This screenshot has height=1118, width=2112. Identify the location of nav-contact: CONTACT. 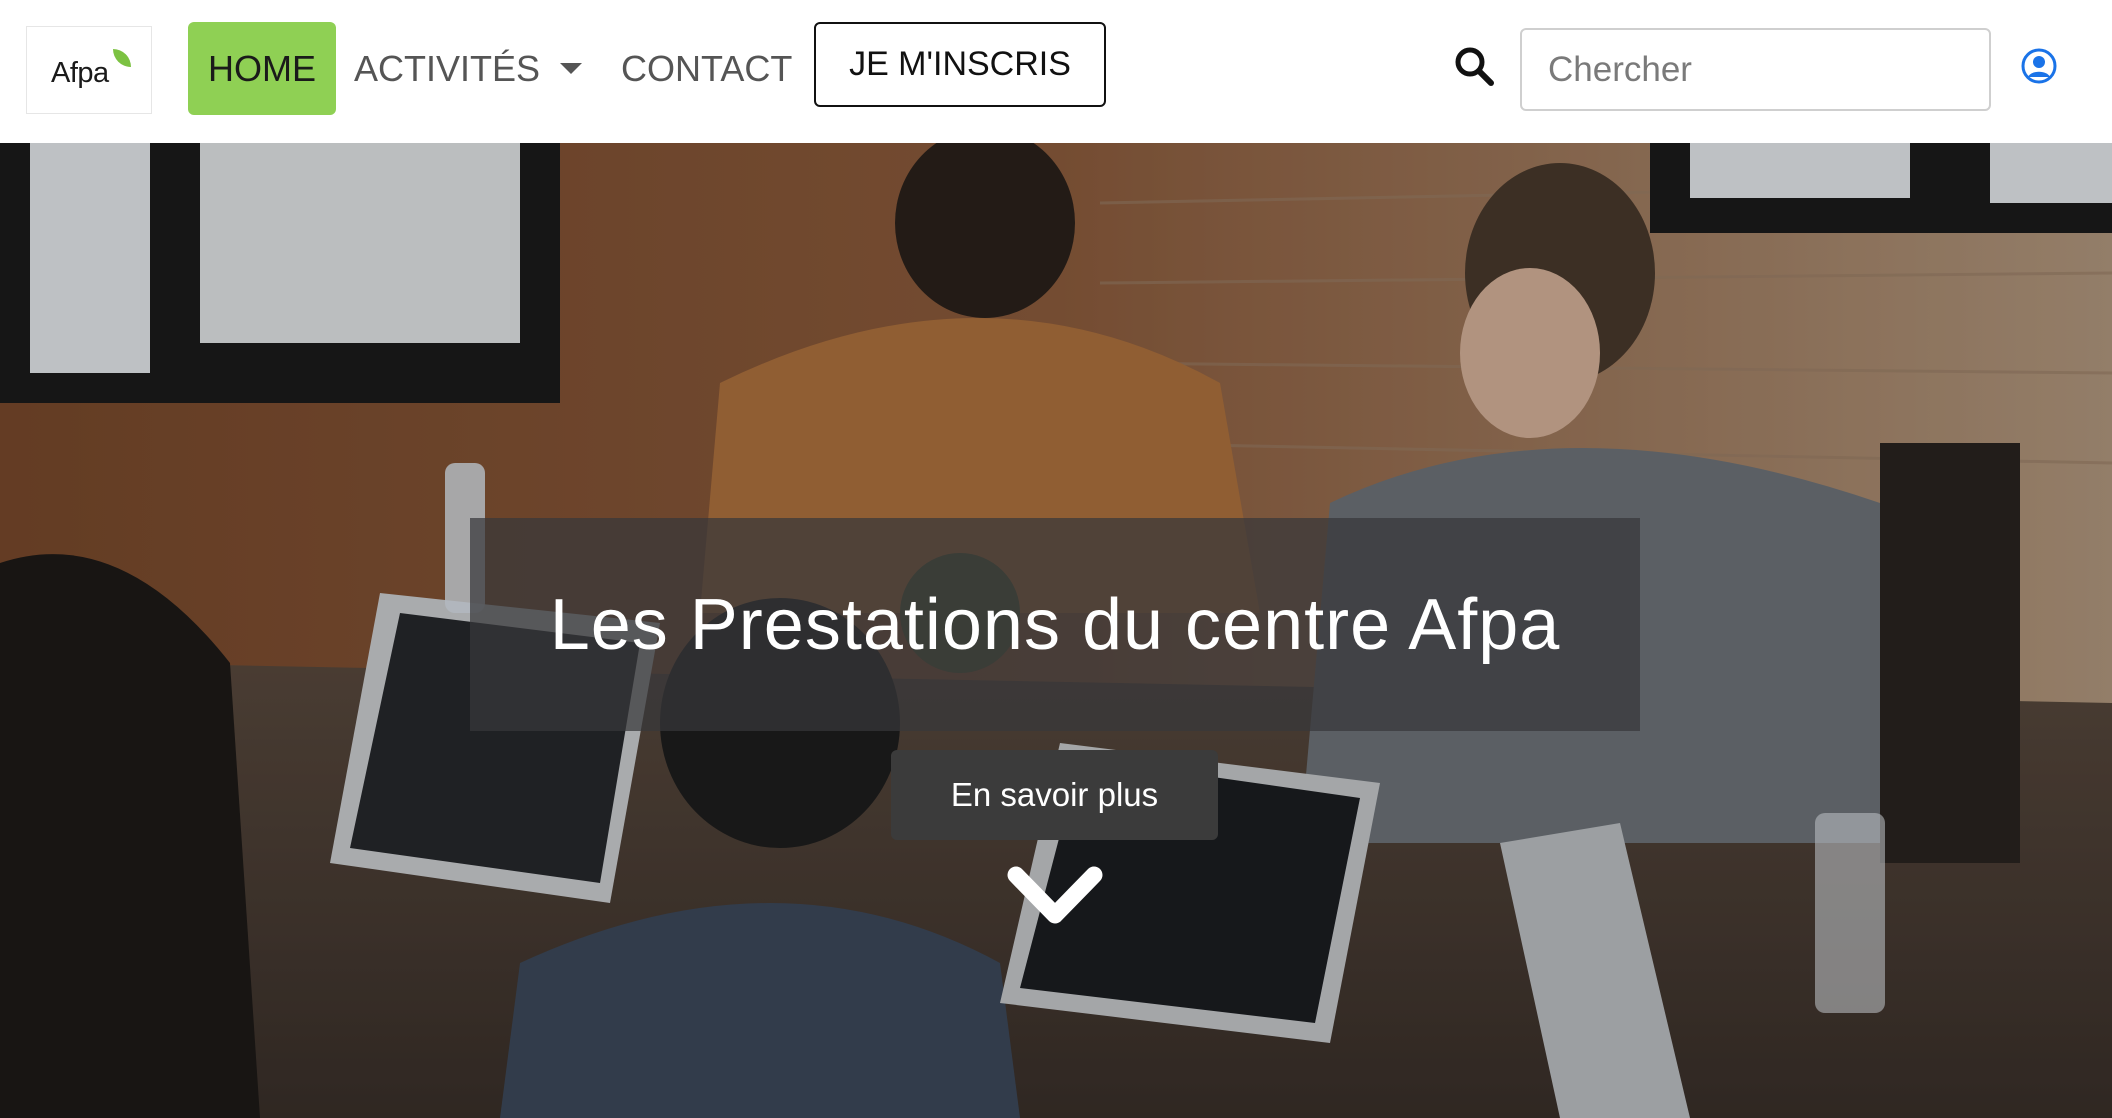
(707, 68).